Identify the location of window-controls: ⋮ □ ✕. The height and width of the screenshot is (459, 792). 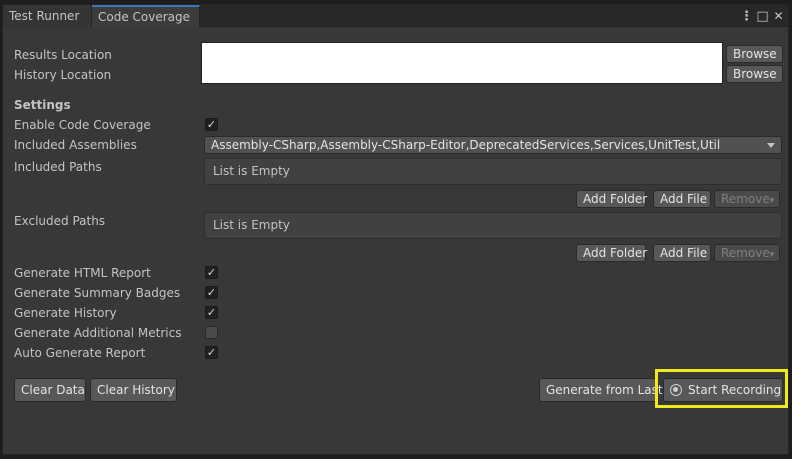
(762, 16).